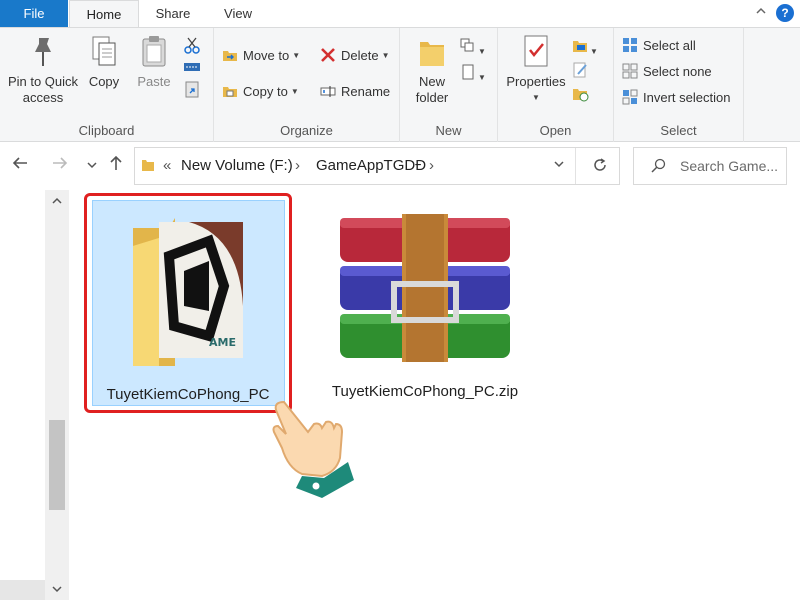  I want to click on forward-arrow-icon, so click(60, 166).